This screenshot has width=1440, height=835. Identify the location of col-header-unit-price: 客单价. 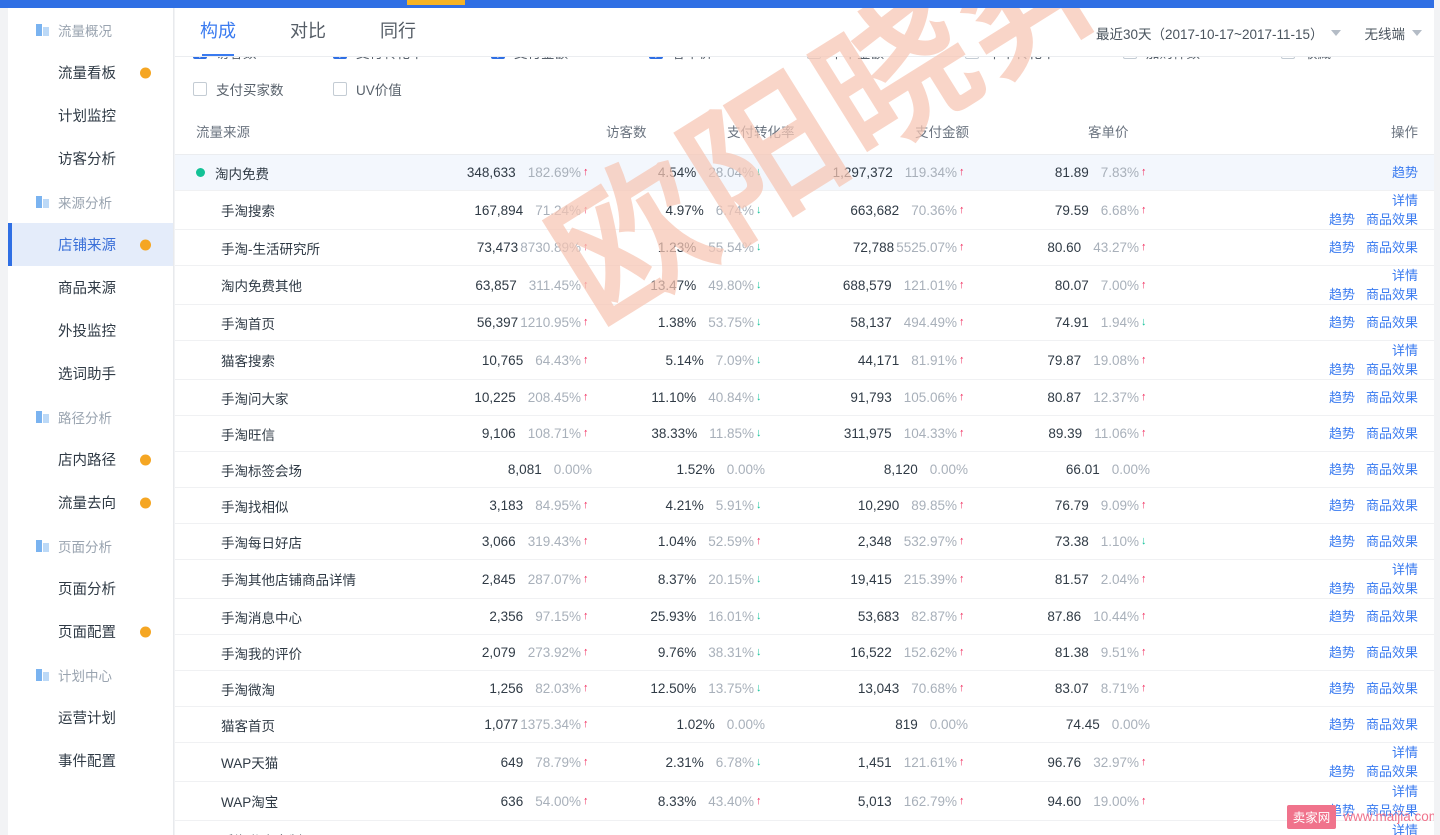
(1132, 131).